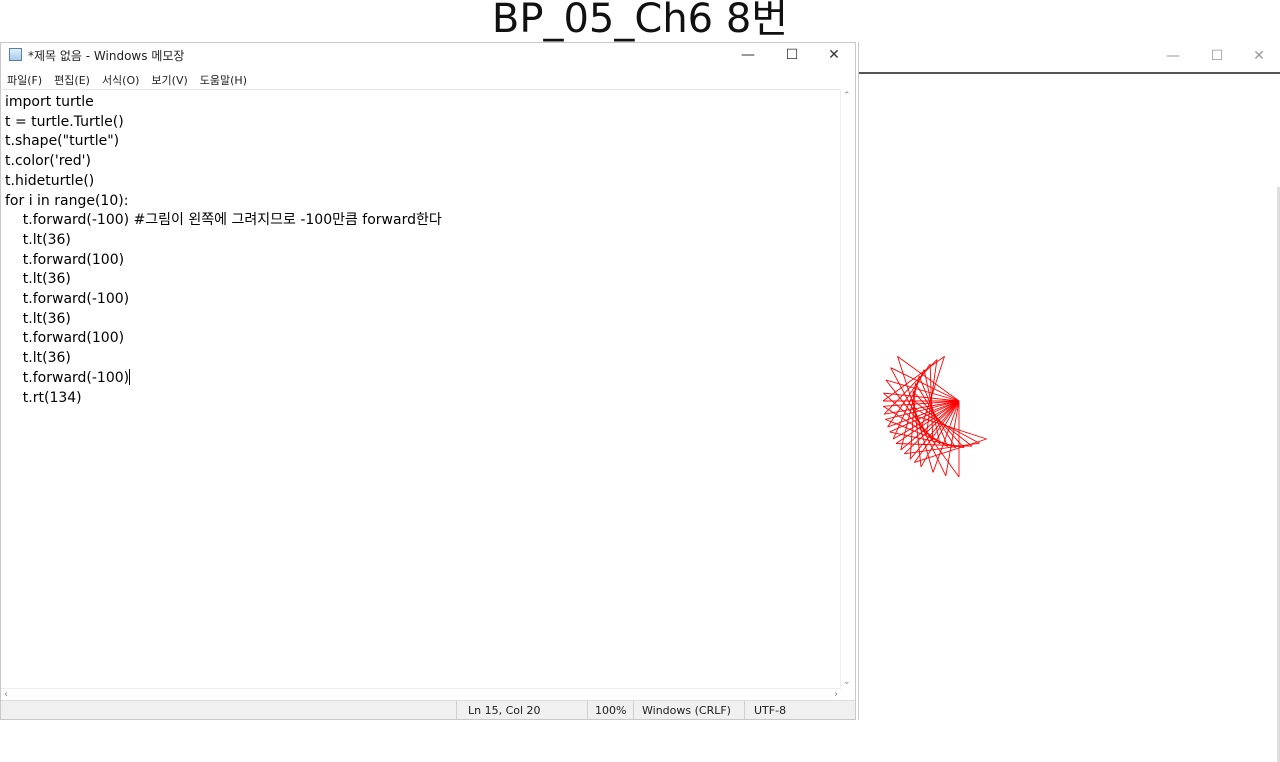  What do you see at coordinates (72, 78) in the screenshot?
I see `menu-edit: 편집(E)` at bounding box center [72, 78].